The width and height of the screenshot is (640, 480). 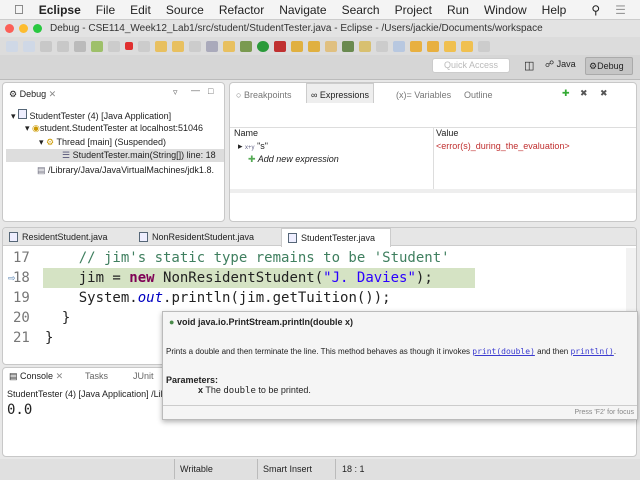 What do you see at coordinates (37, 28) in the screenshot?
I see `zoom-window-button` at bounding box center [37, 28].